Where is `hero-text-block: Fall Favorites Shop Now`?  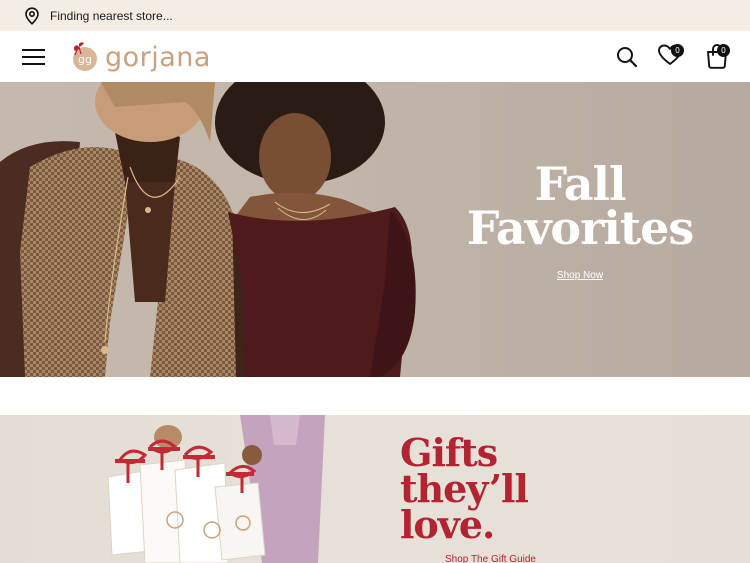 hero-text-block: Fall Favorites Shop Now is located at coordinates (580, 220).